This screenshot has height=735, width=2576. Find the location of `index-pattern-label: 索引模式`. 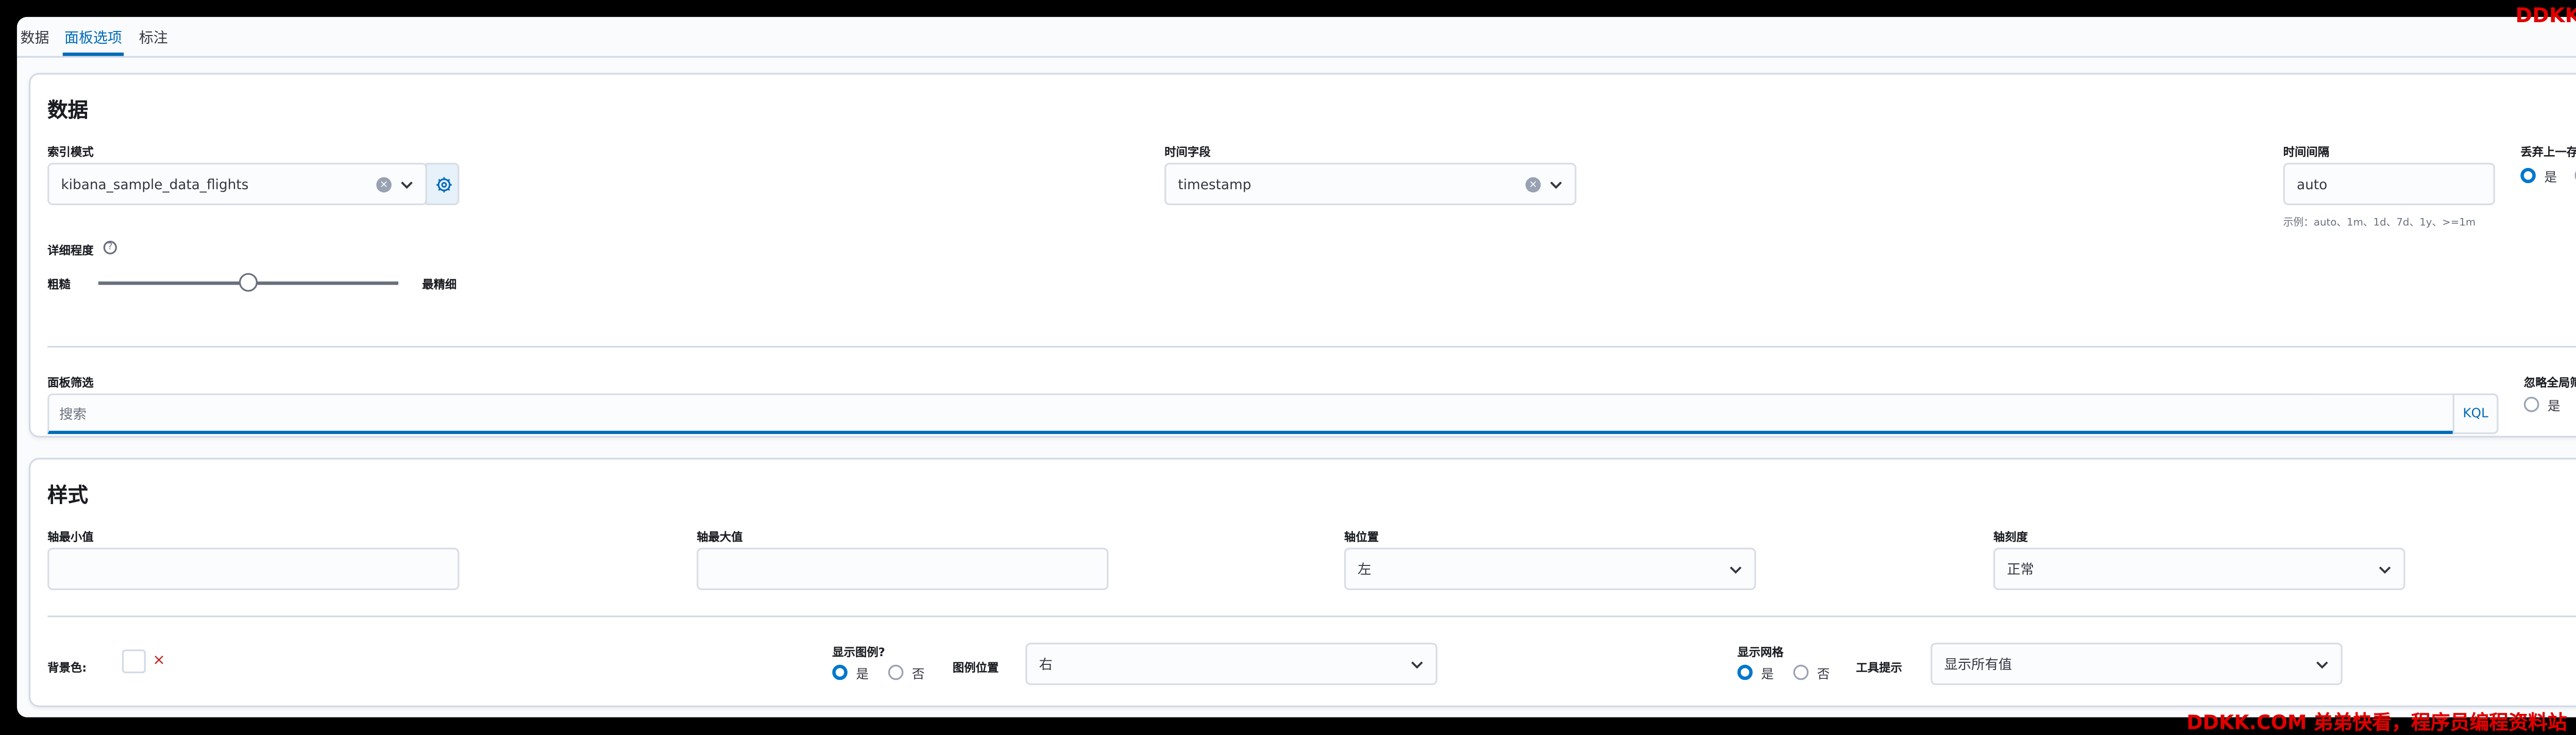

index-pattern-label: 索引模式 is located at coordinates (70, 152).